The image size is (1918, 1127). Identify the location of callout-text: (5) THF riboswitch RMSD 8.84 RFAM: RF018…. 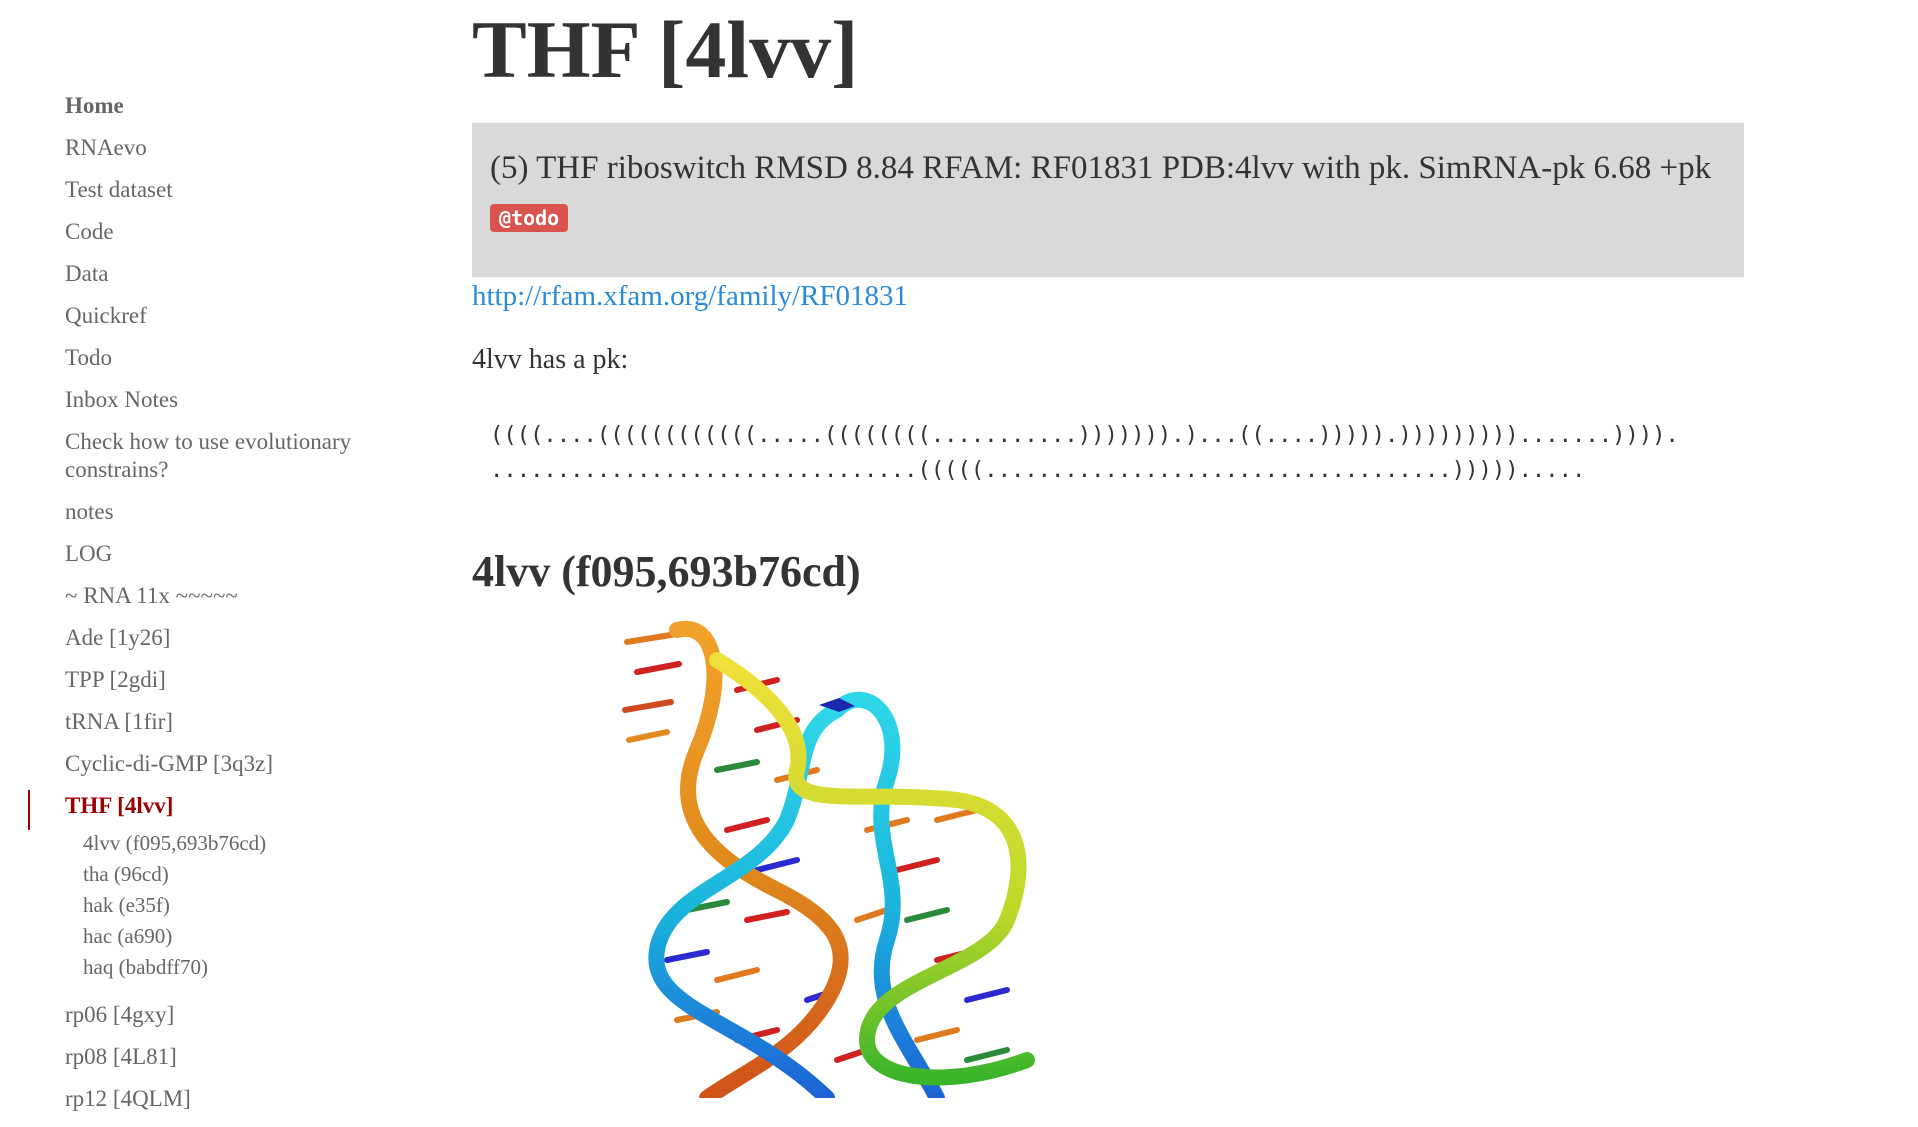
(1101, 168).